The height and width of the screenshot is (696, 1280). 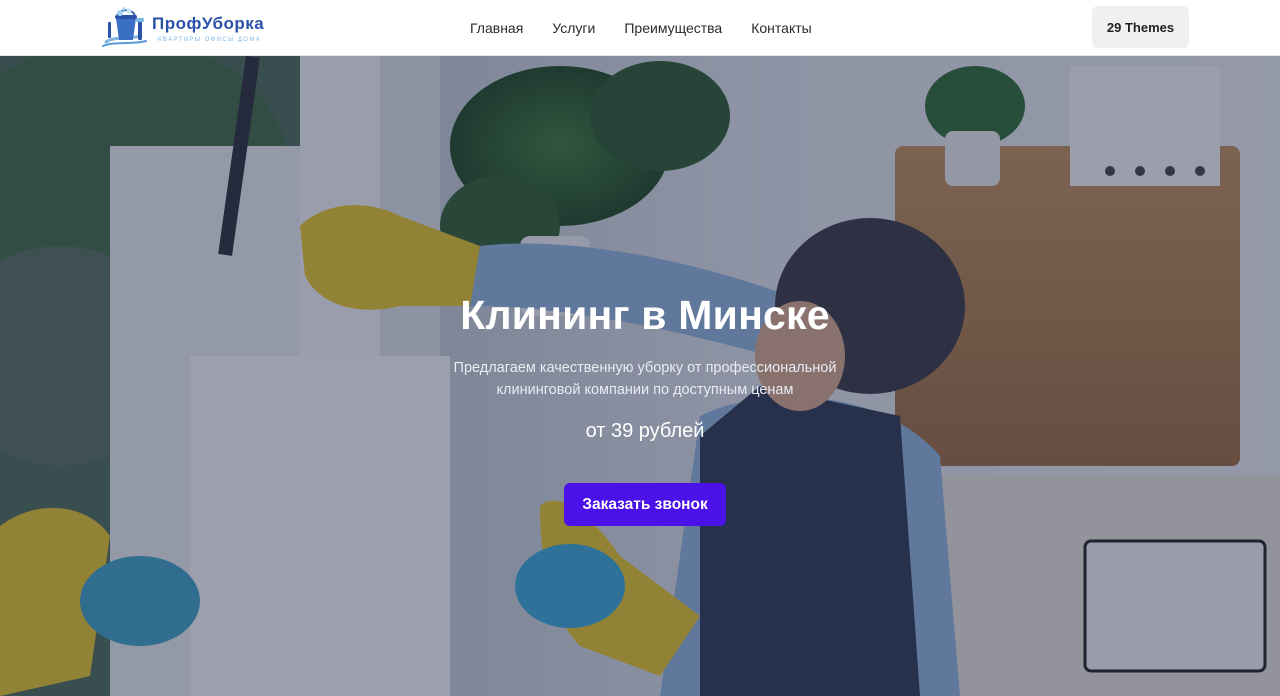 What do you see at coordinates (673, 28) in the screenshot?
I see `nav-item-advantages: Преимущества` at bounding box center [673, 28].